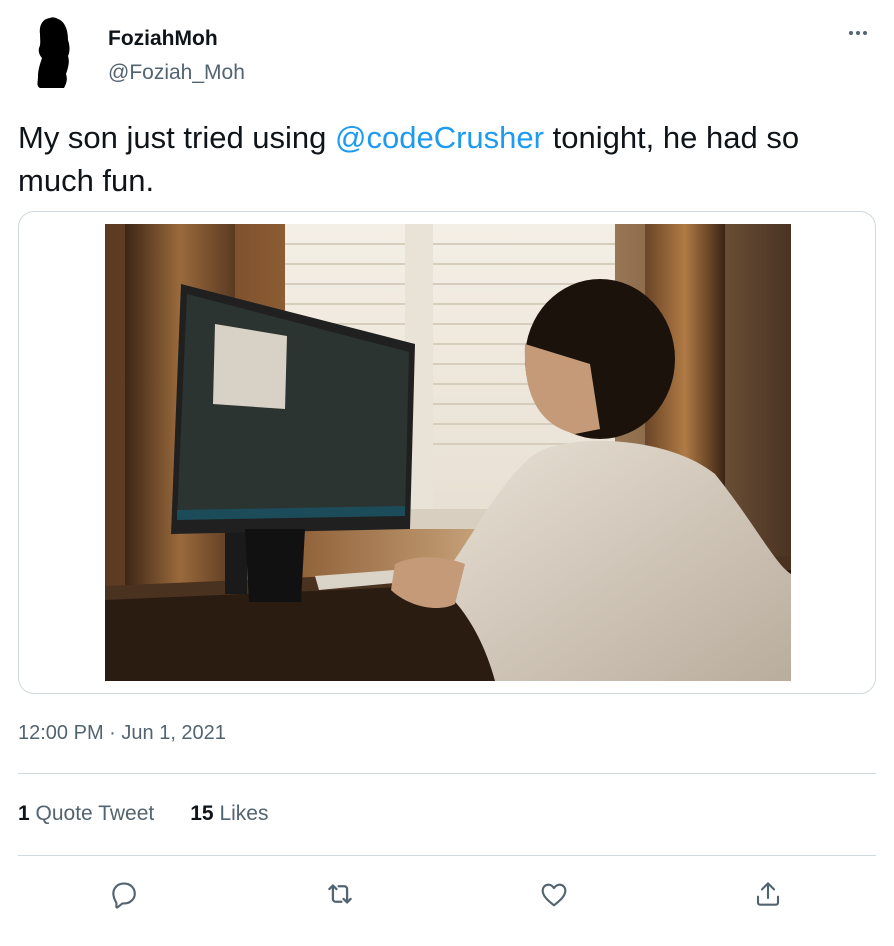  I want to click on author-handle: @Foziah_Moh, so click(176, 73).